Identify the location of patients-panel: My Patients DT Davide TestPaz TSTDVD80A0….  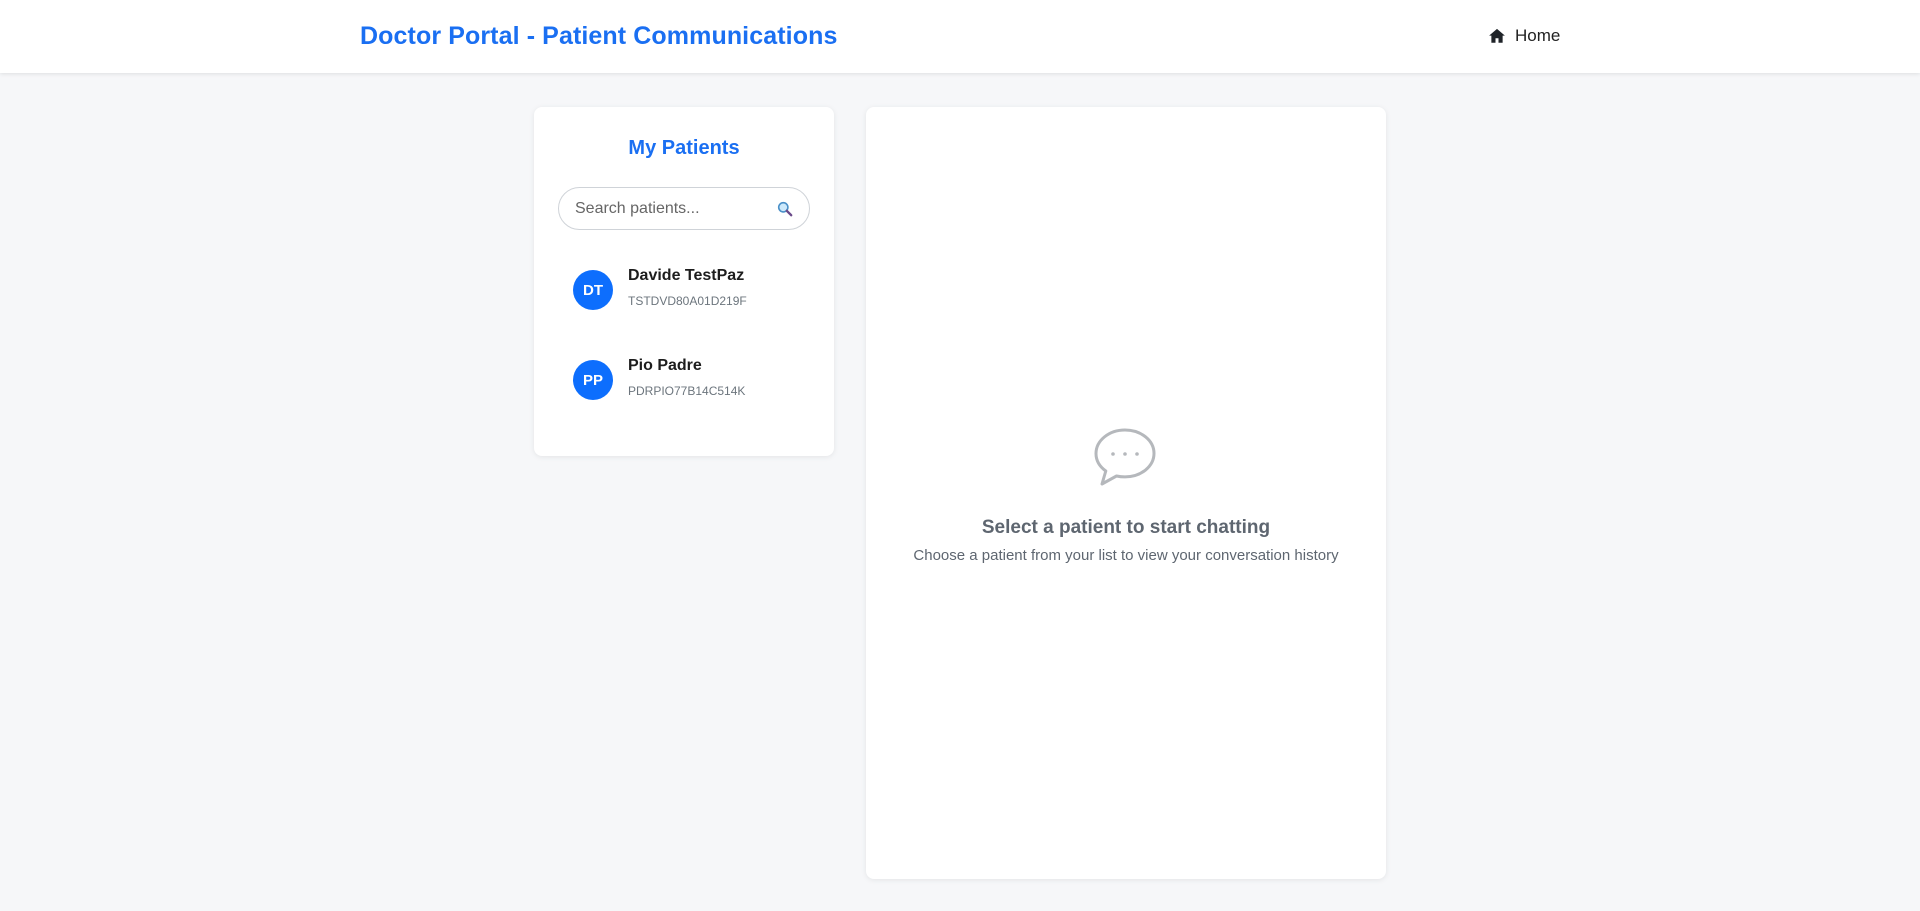
(684, 281).